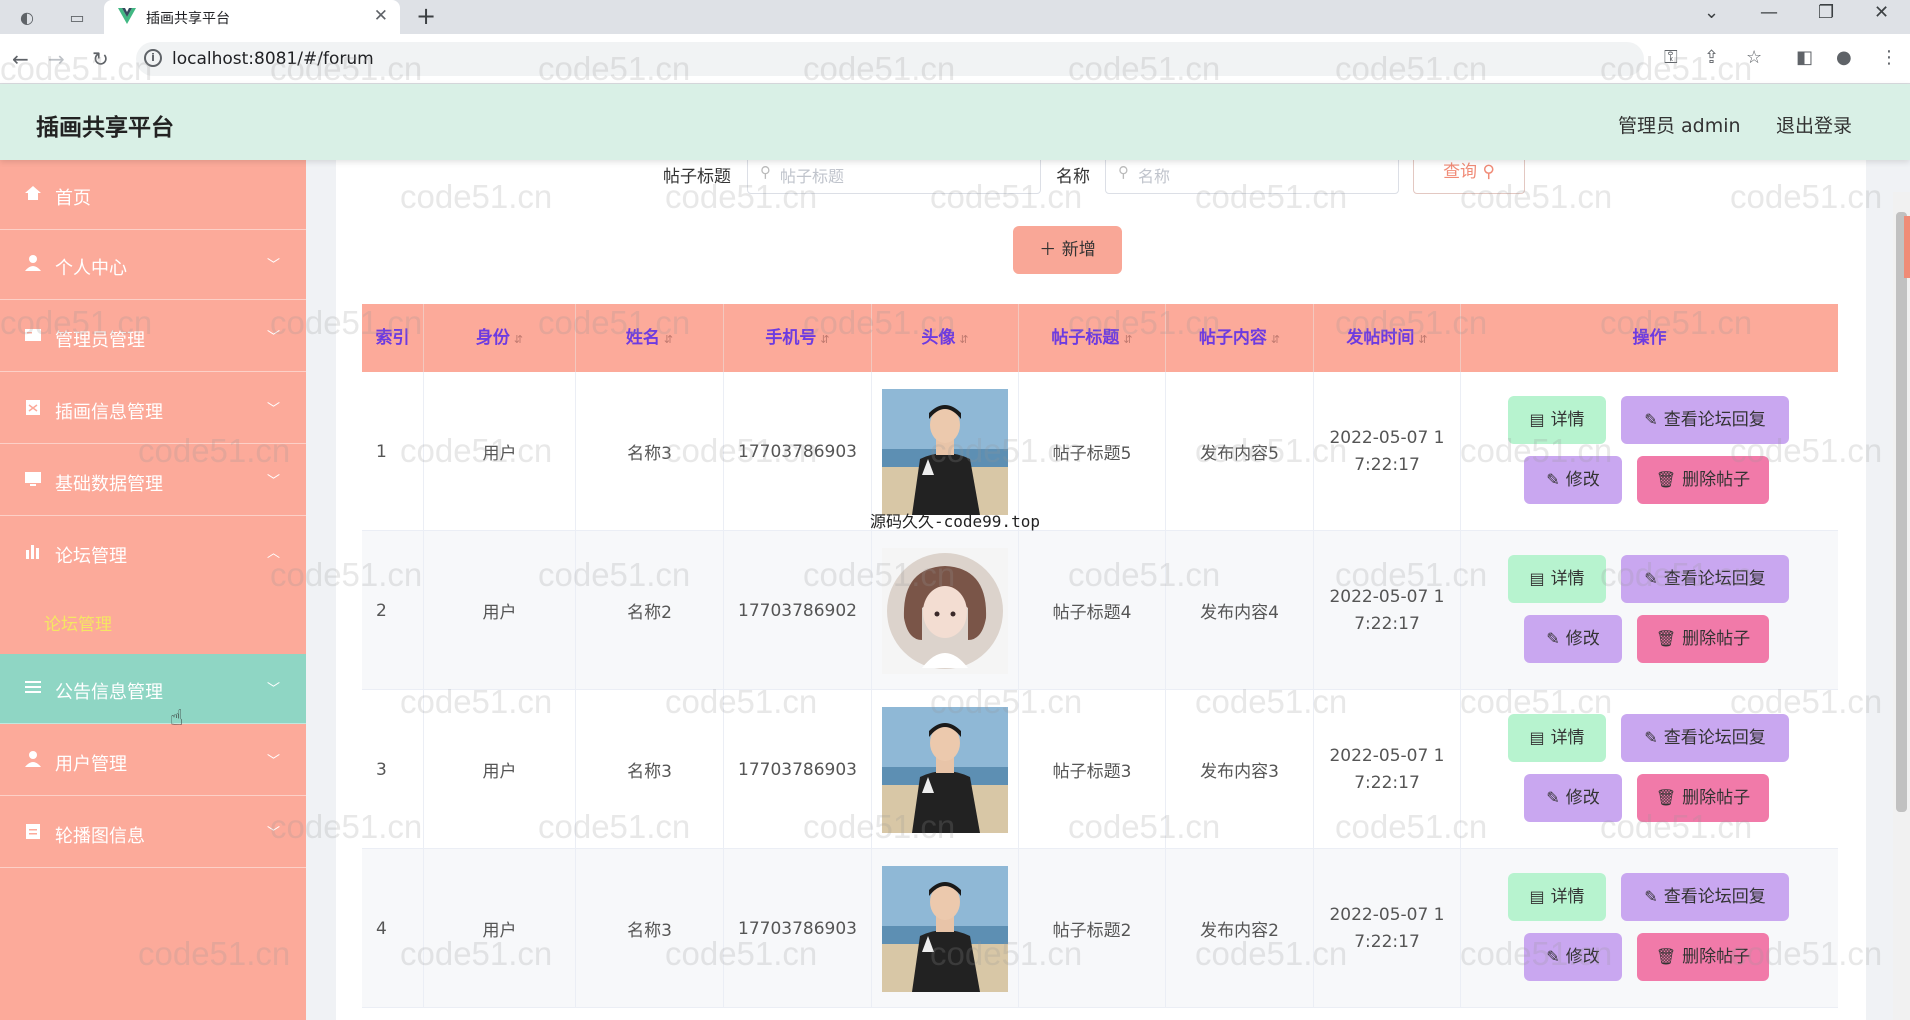  What do you see at coordinates (798, 610) in the screenshot?
I see `cell-phone: 17703786902` at bounding box center [798, 610].